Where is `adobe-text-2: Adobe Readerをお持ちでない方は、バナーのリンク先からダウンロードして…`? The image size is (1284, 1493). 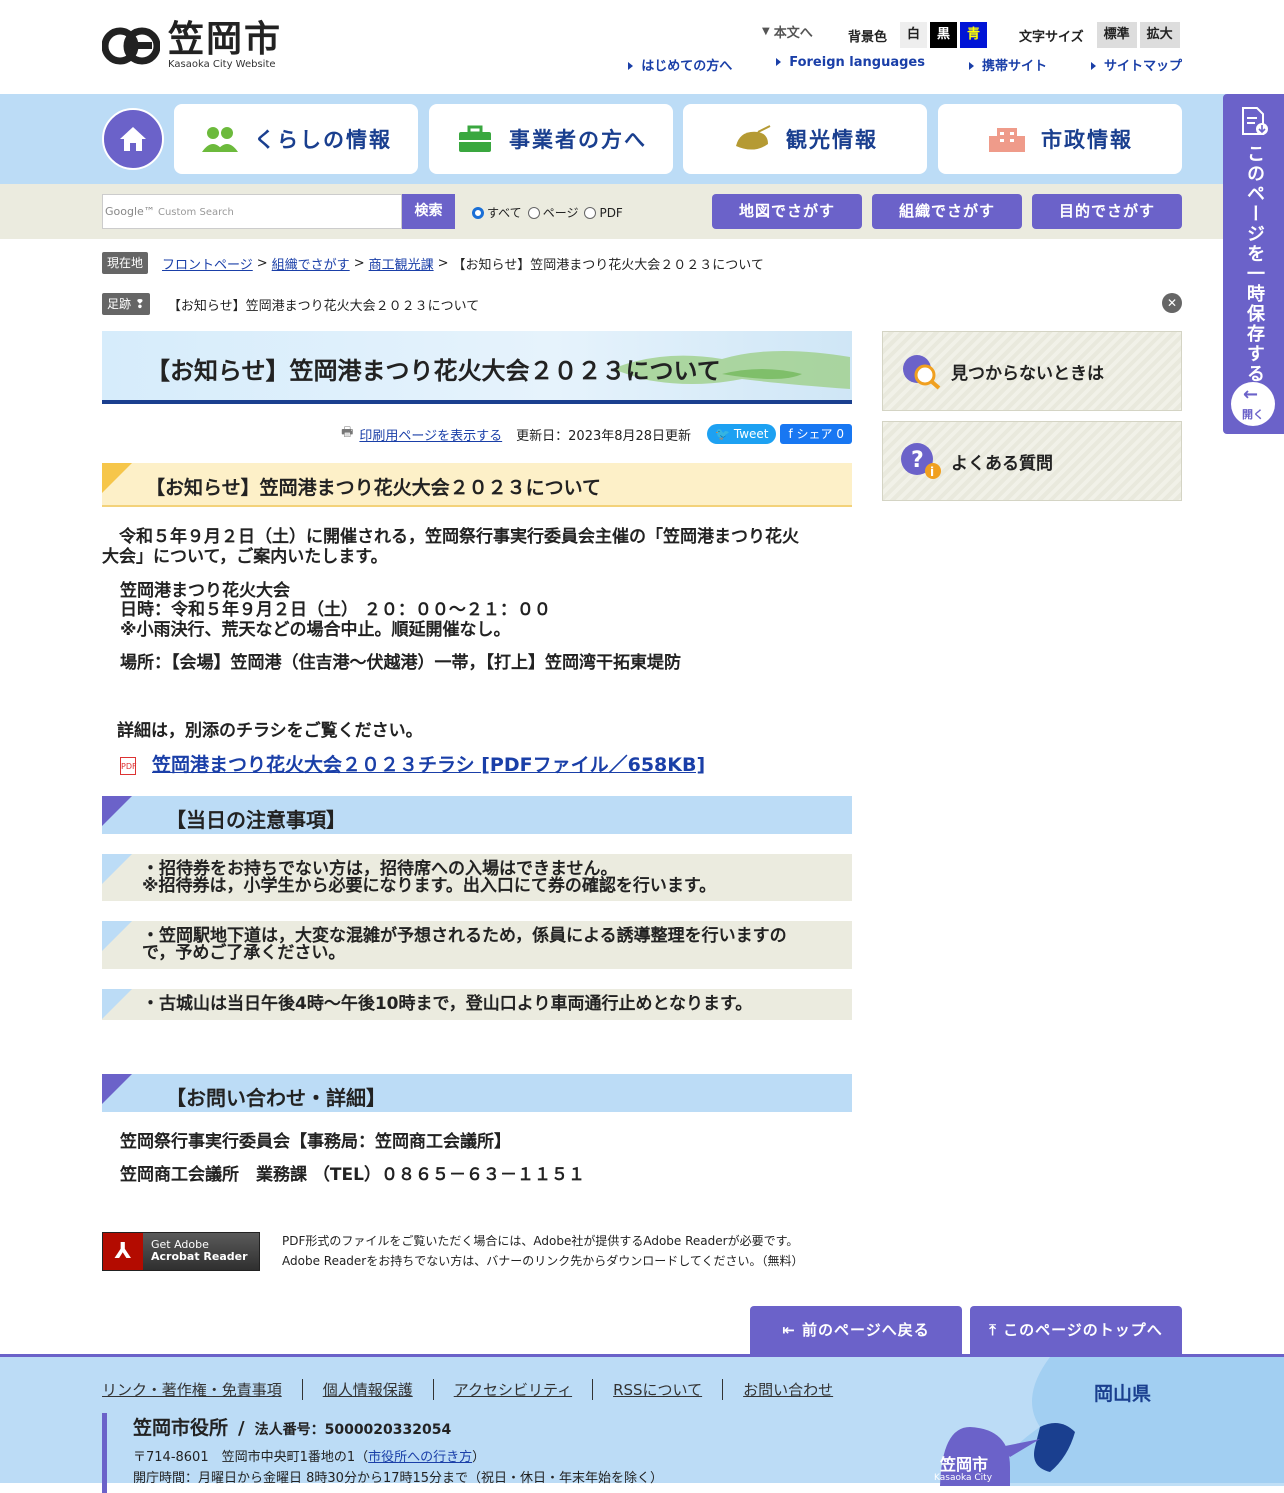
adobe-text-2: Adobe Readerをお持ちでない方は、バナーのリンク先からダウンロードして… is located at coordinates (543, 1261).